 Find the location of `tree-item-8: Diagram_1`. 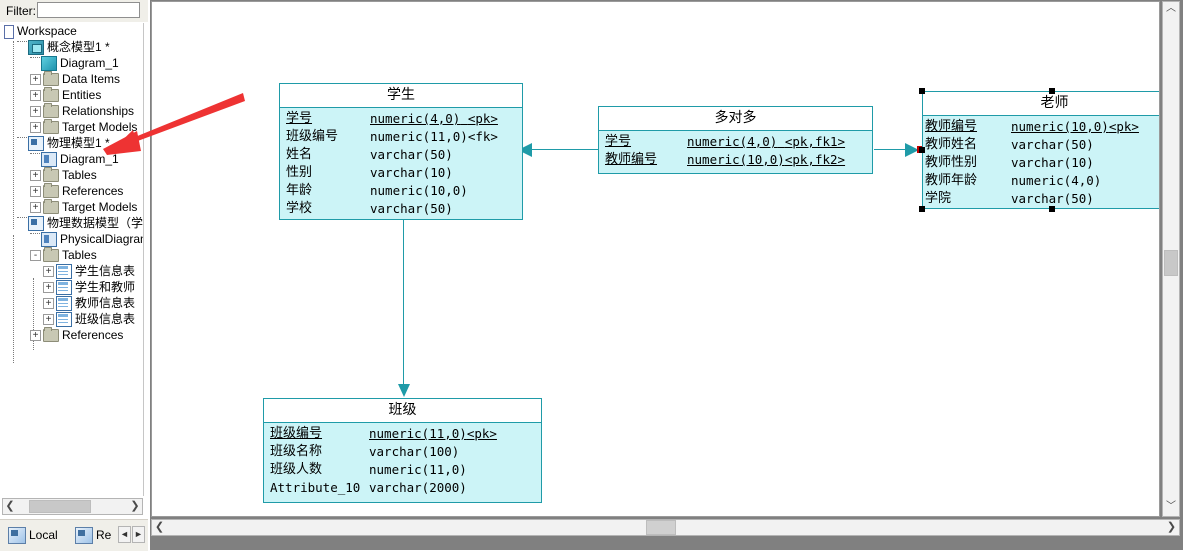

tree-item-8: Diagram_1 is located at coordinates (71, 159).